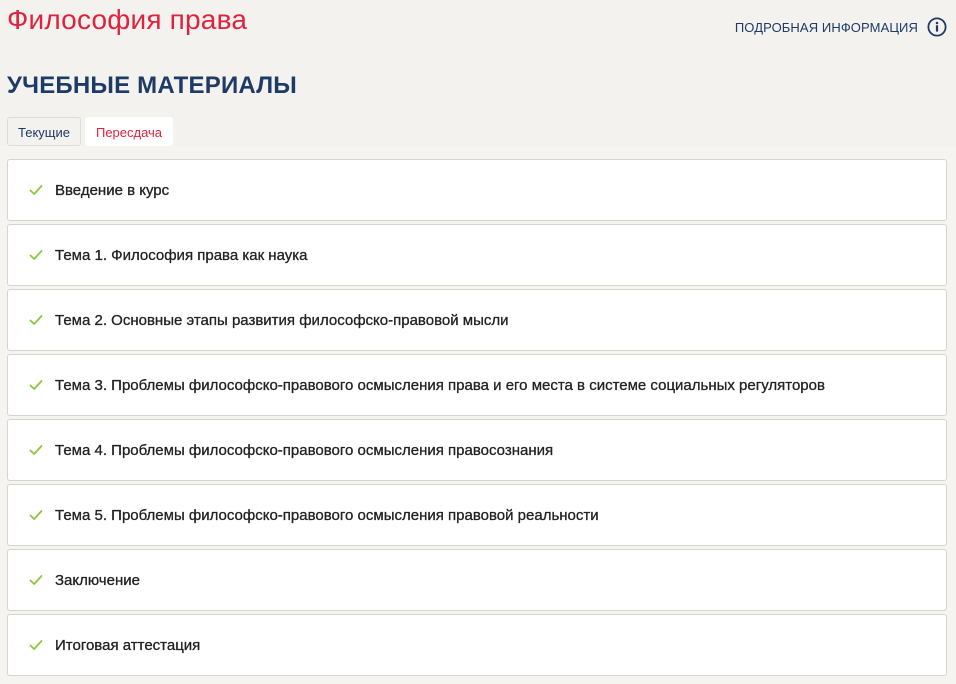 This screenshot has height=684, width=956. What do you see at coordinates (477, 255) in the screenshot?
I see `list-item: Тема 1. Философия права как наука` at bounding box center [477, 255].